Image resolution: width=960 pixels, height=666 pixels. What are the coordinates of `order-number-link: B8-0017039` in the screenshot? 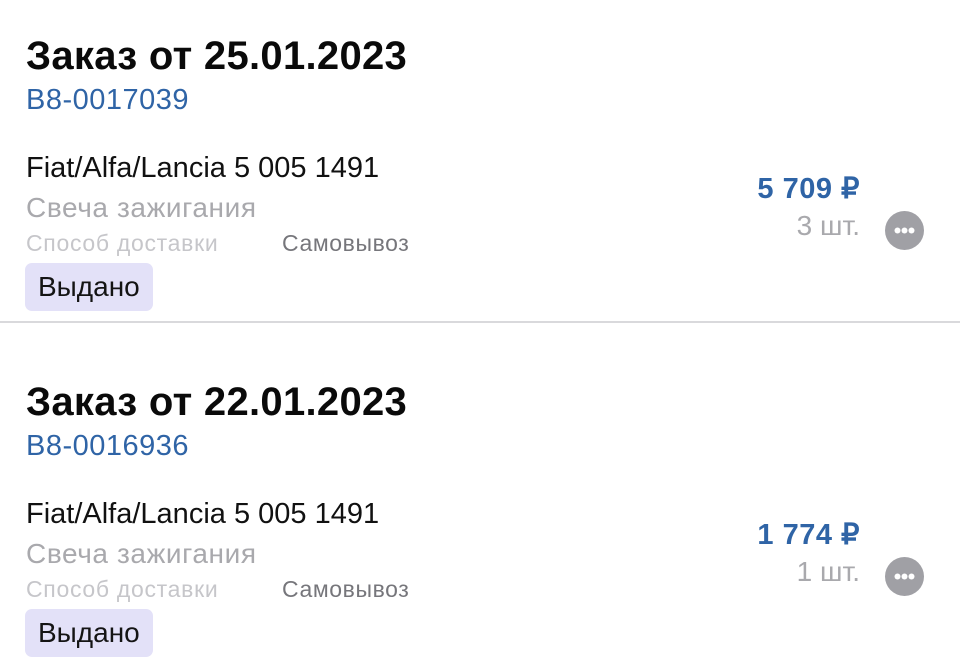 It's located at (107, 100).